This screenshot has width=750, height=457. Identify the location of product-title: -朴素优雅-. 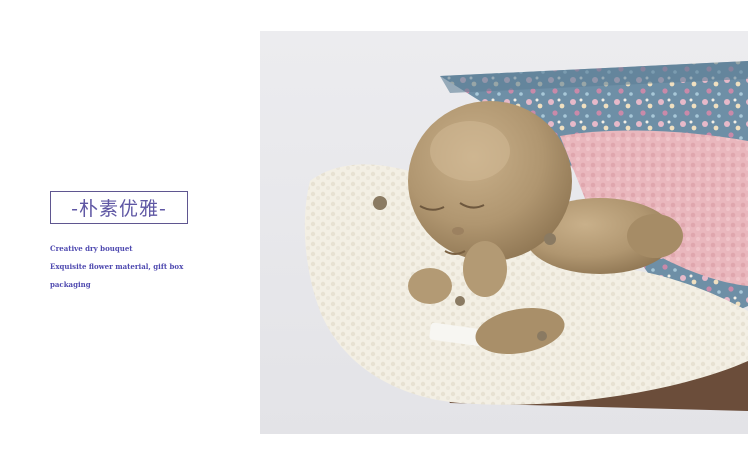
(119, 209).